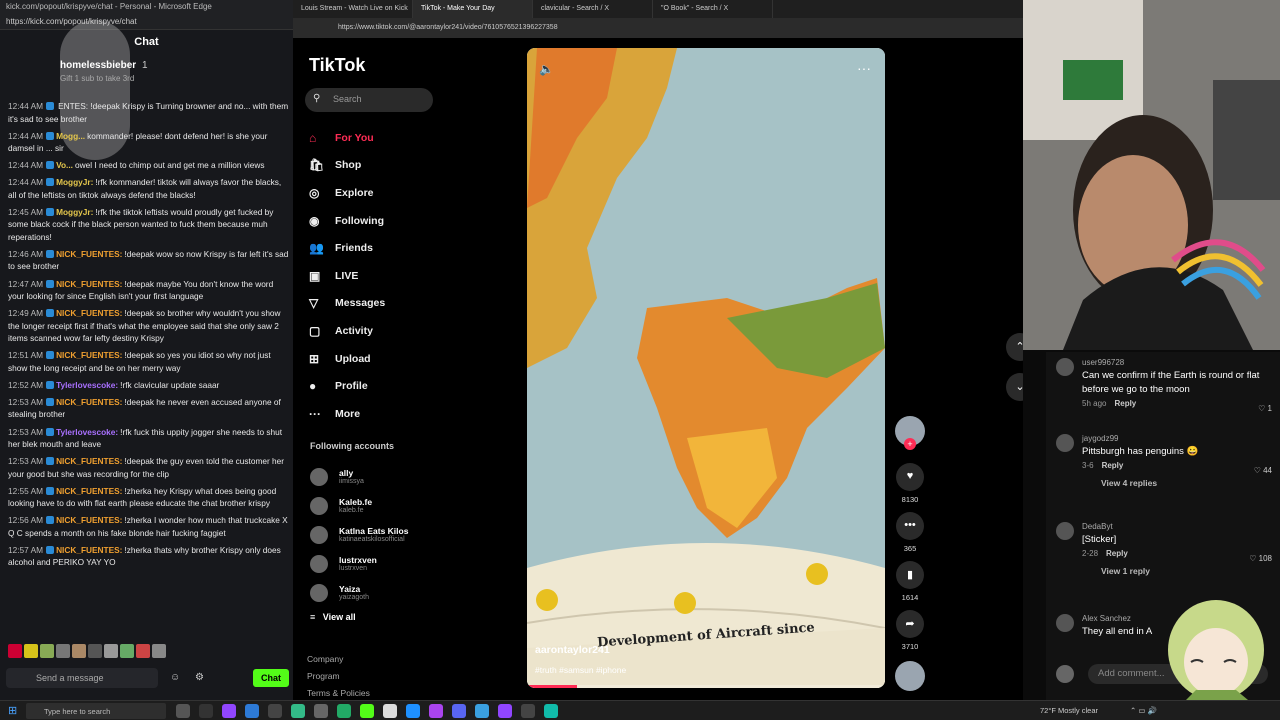  I want to click on follow-plus-icon: +, so click(910, 444).